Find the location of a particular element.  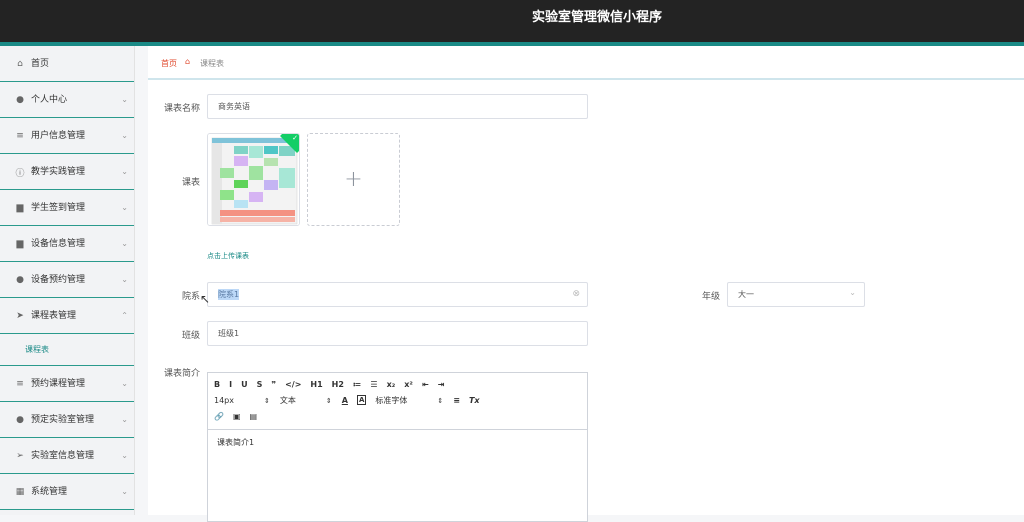

strike-button: S is located at coordinates (260, 384).